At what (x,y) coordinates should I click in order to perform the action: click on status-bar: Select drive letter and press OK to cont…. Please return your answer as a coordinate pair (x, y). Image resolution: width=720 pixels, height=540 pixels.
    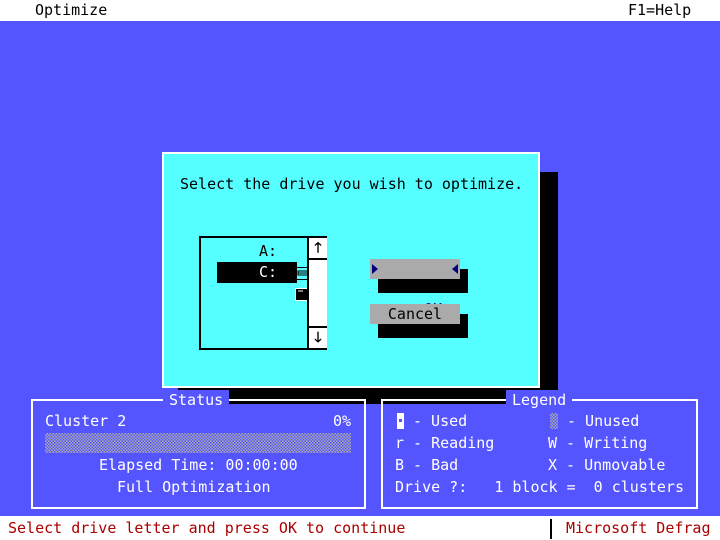
    Looking at the image, I should click on (360, 528).